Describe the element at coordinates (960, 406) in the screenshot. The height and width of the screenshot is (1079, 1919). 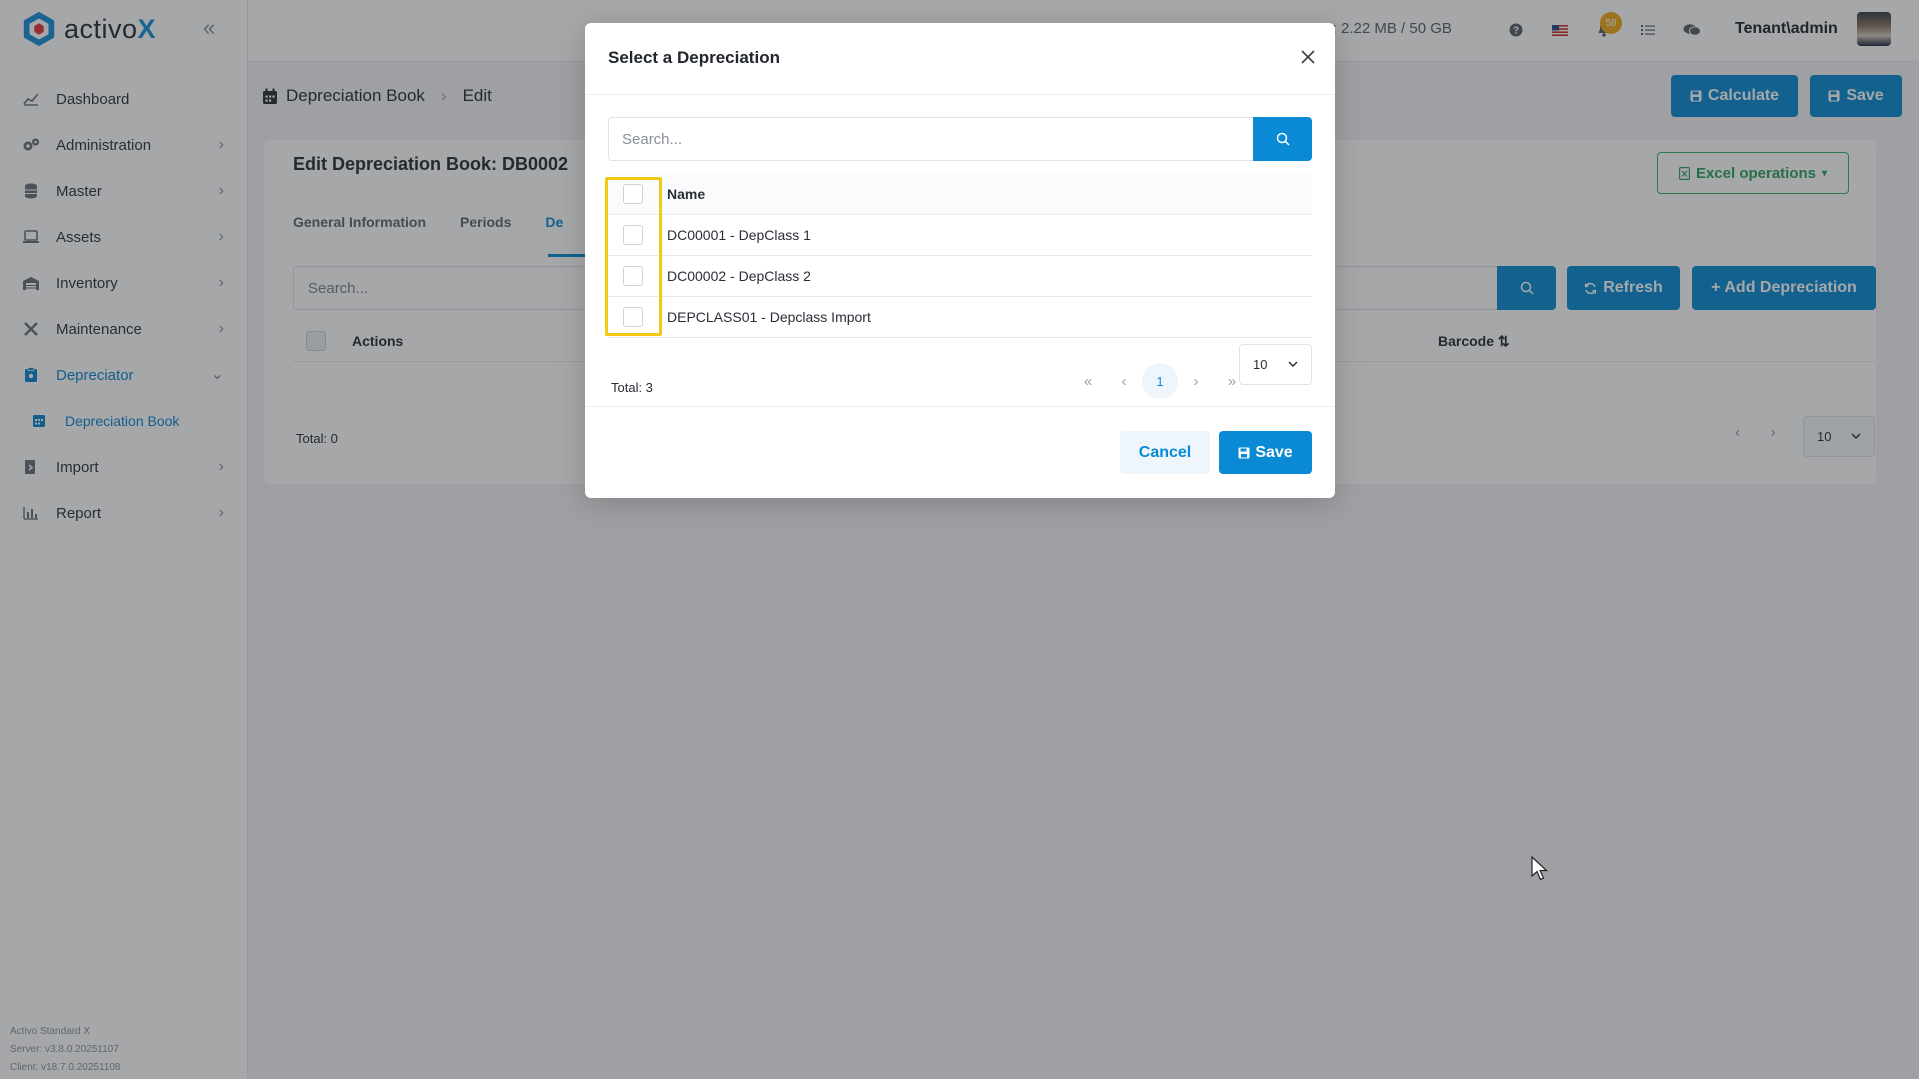
I see `modal-footer-divider` at that location.